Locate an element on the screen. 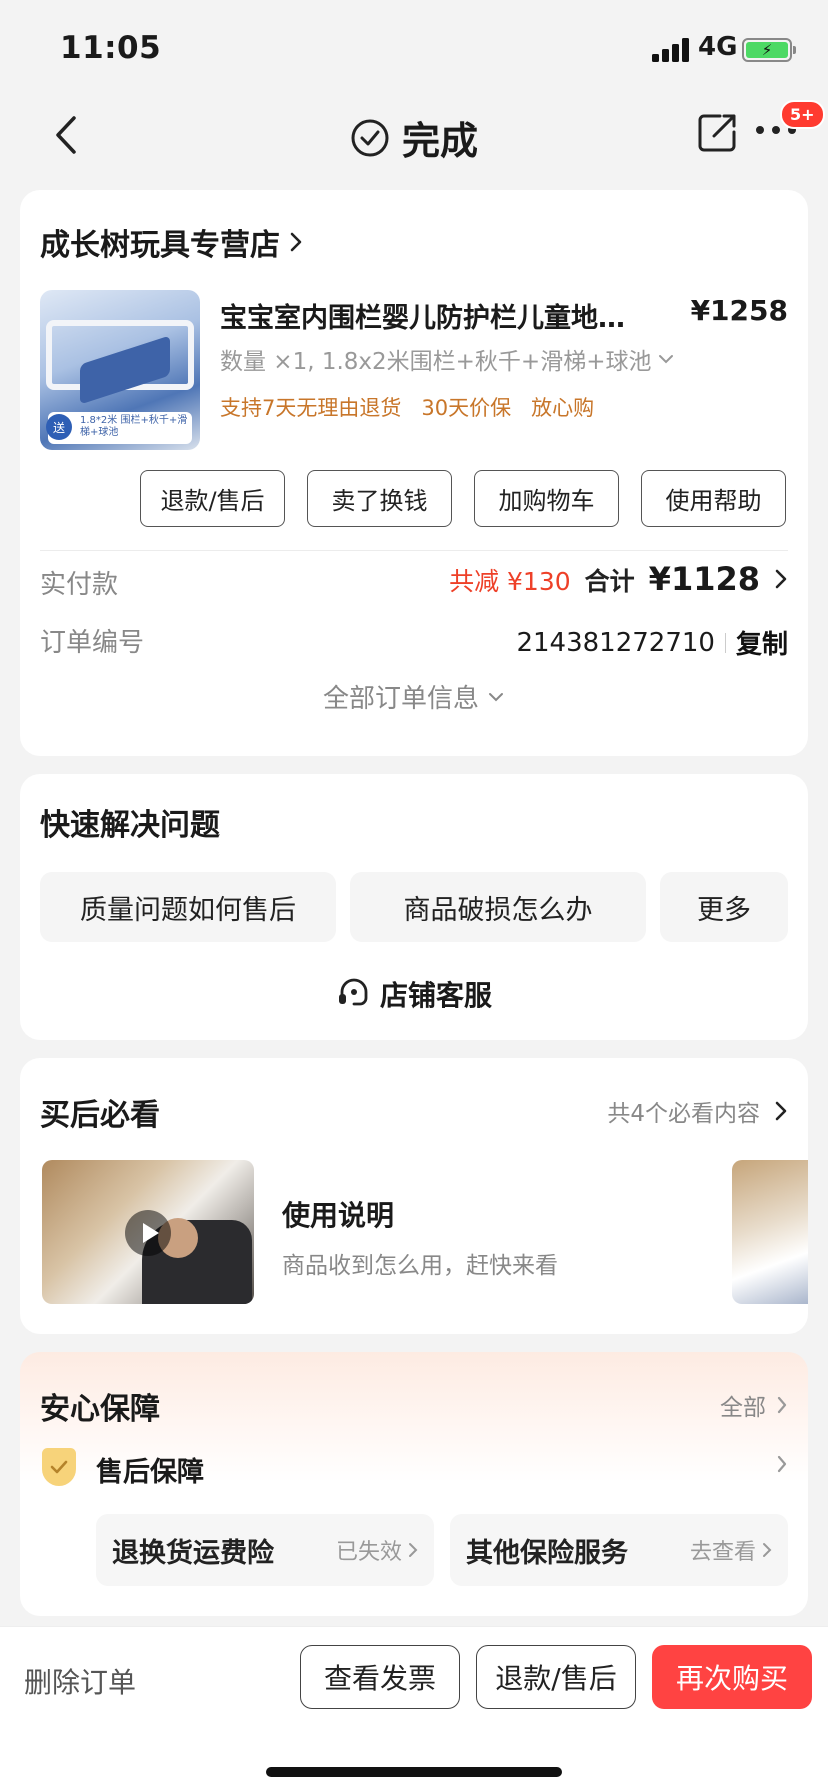 The height and width of the screenshot is (1792, 828). share-button is located at coordinates (718, 132).